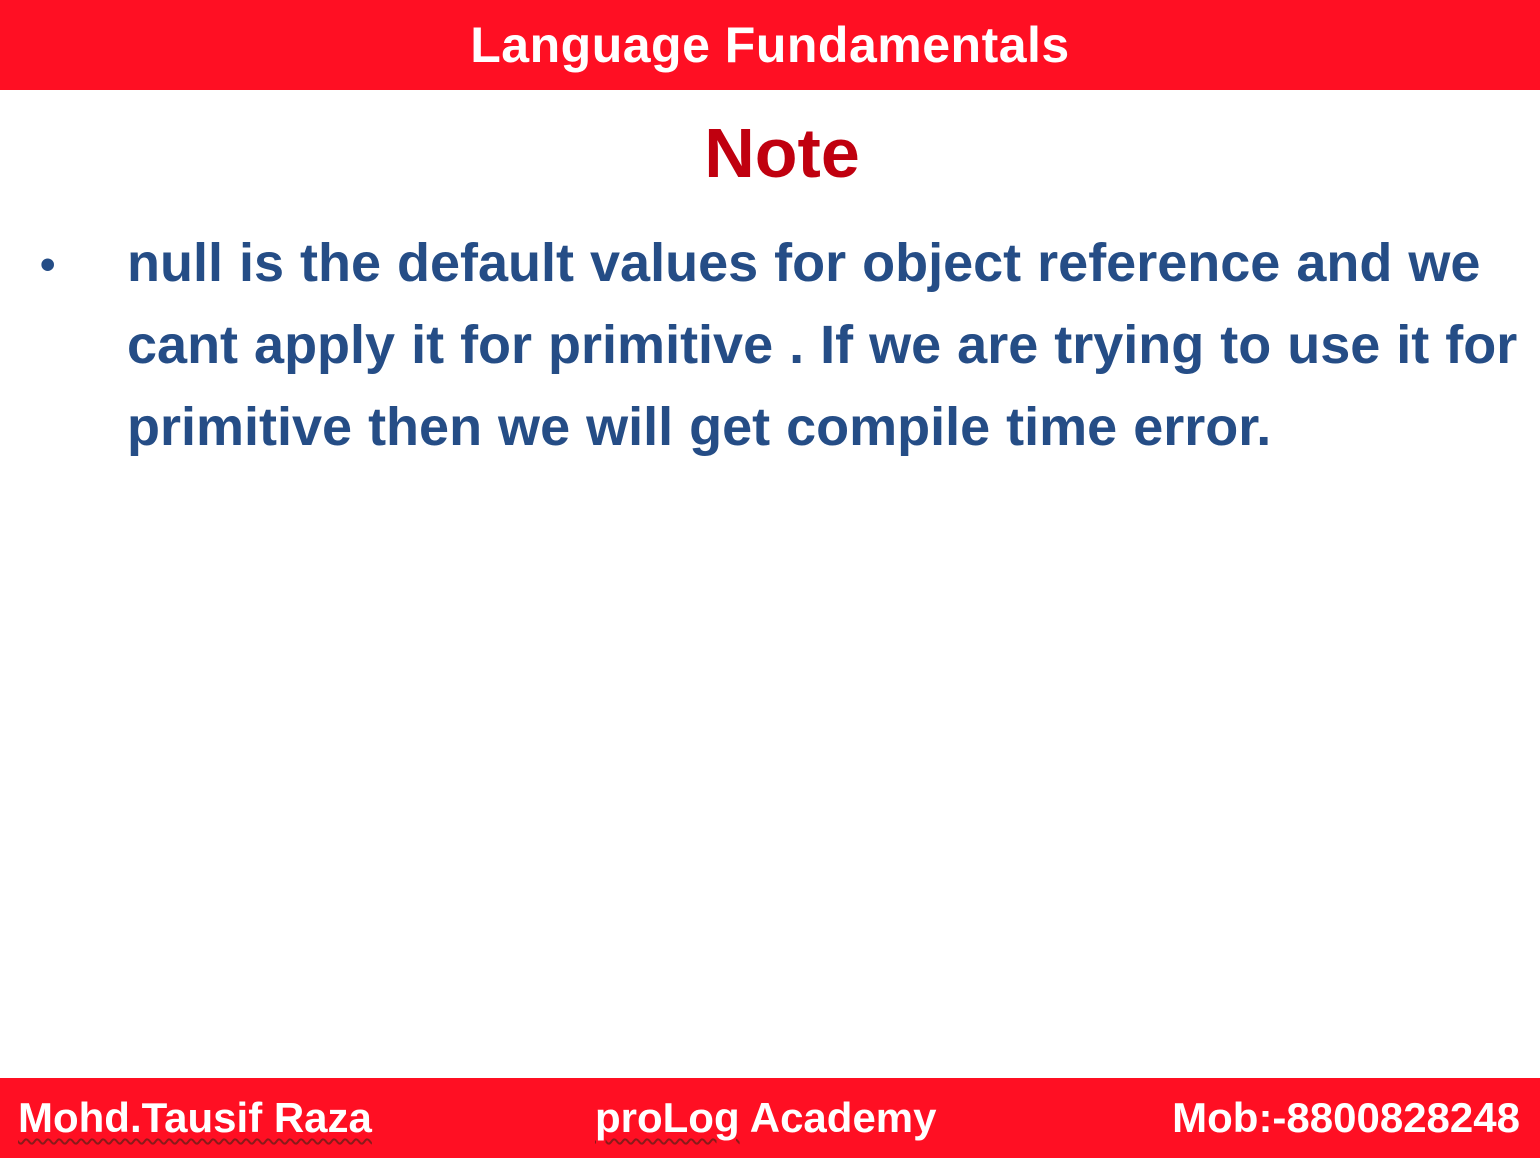  I want to click on footer-academy: proLog Academy, so click(766, 1118).